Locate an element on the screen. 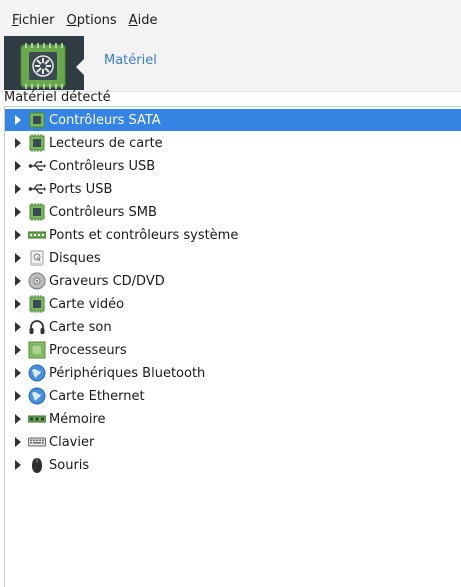 The image size is (461, 587). cpu-icon is located at coordinates (37, 350).